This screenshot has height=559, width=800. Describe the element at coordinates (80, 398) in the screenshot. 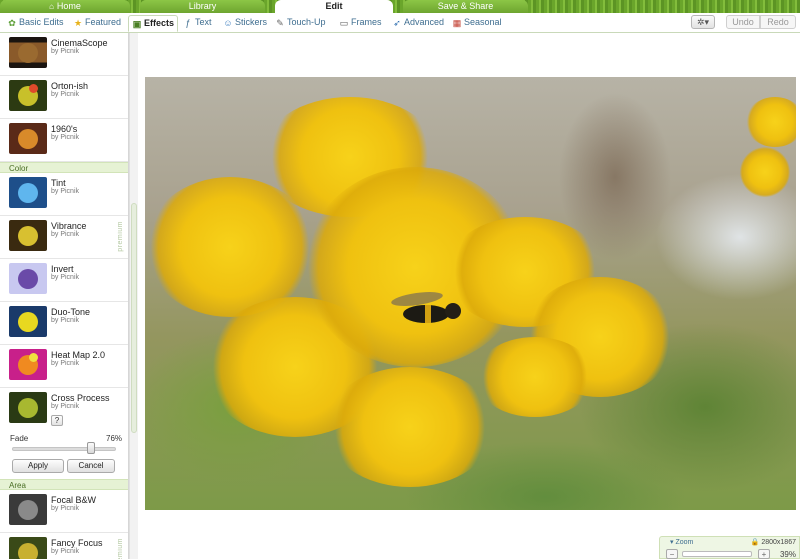

I see `effect-name: Cross Process` at that location.